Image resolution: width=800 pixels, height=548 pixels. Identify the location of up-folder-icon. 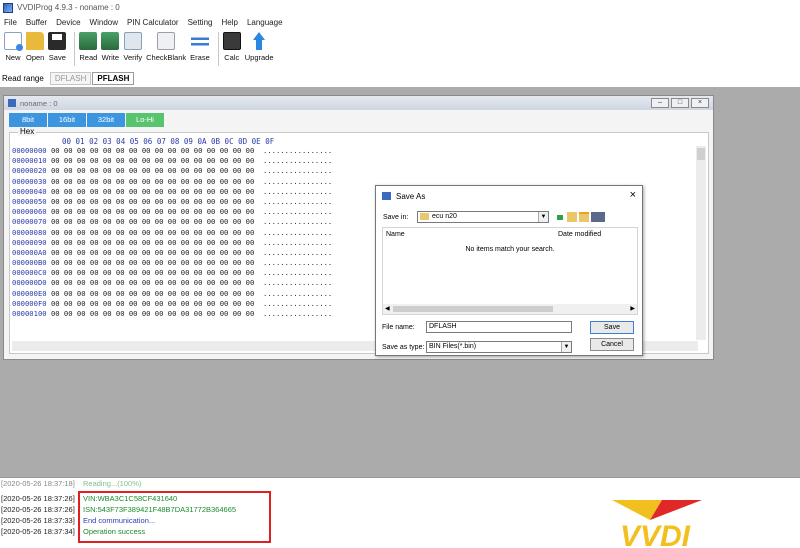
(572, 217).